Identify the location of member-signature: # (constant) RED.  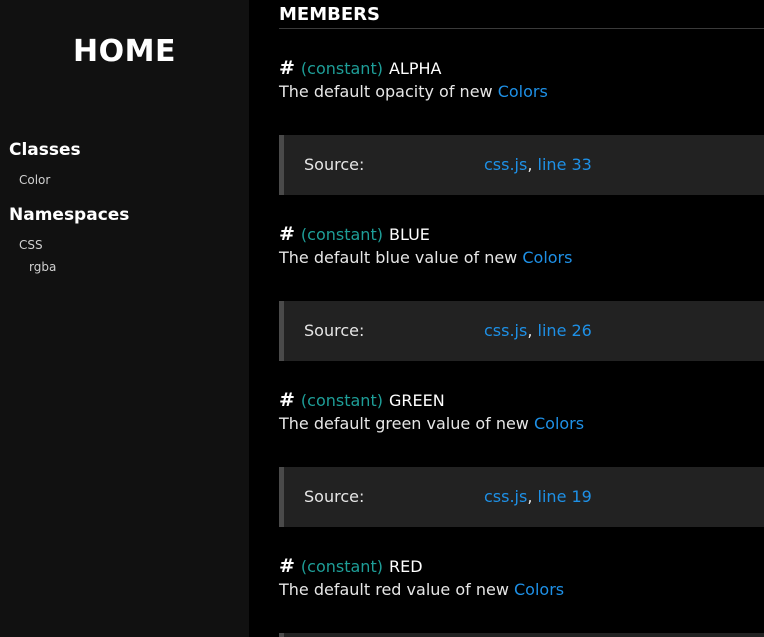
(521, 566).